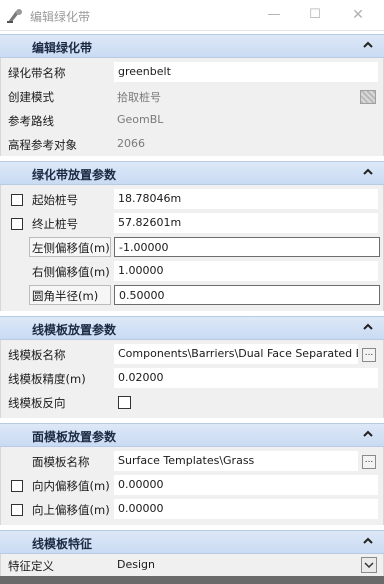 This screenshot has width=384, height=584. I want to click on row-fillet-radius: 圆角半径(m) 0.50000, so click(192, 295).